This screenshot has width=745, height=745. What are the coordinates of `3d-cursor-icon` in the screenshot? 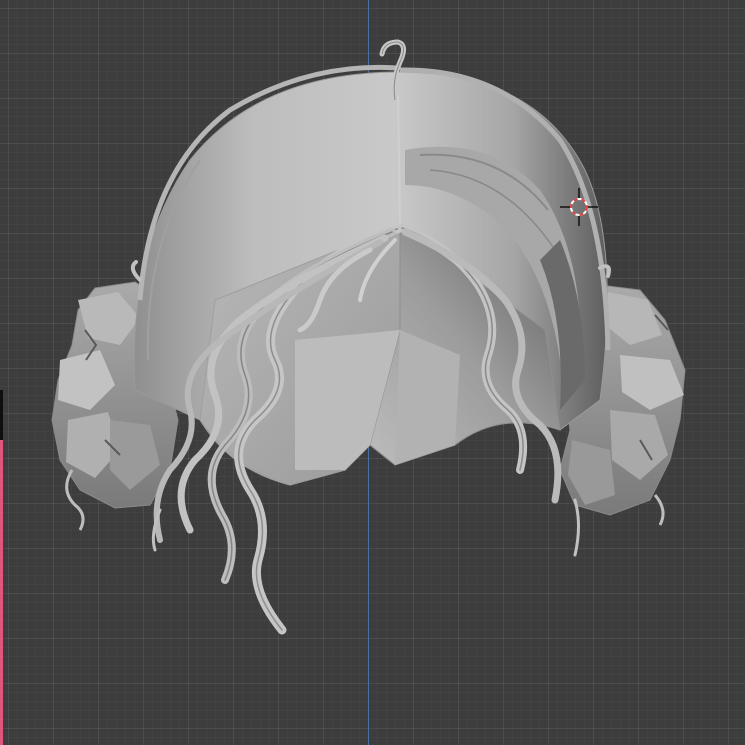 It's located at (579, 207).